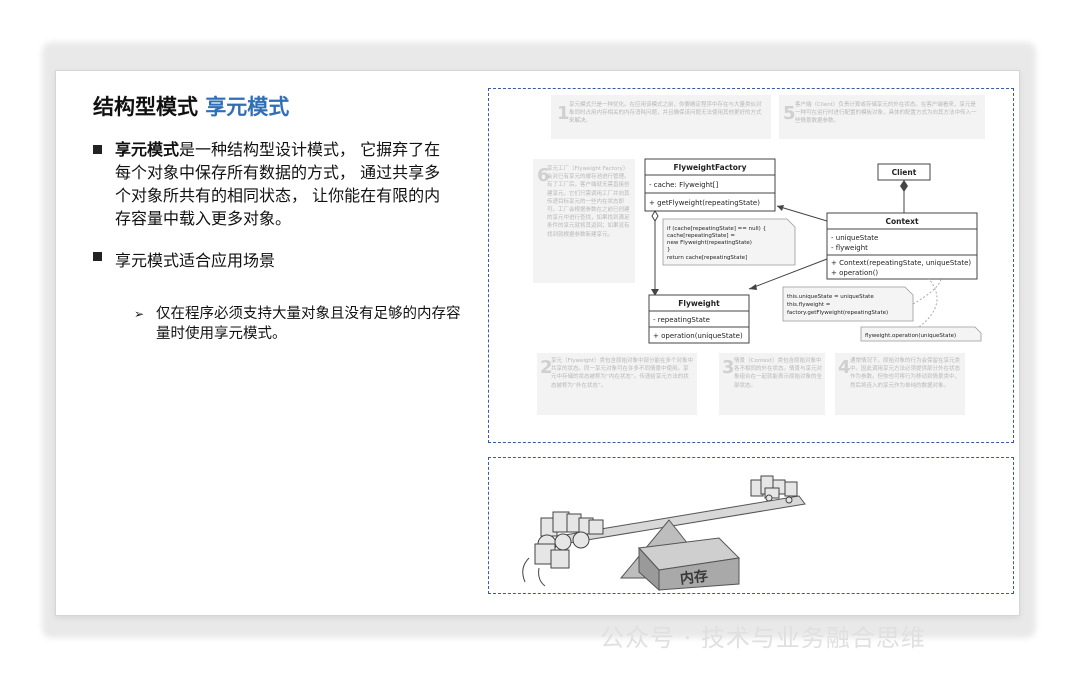 This screenshot has height=683, width=1080. What do you see at coordinates (716, 229) in the screenshot?
I see `code-line-1: if (cache[repeatingState] == null) {` at bounding box center [716, 229].